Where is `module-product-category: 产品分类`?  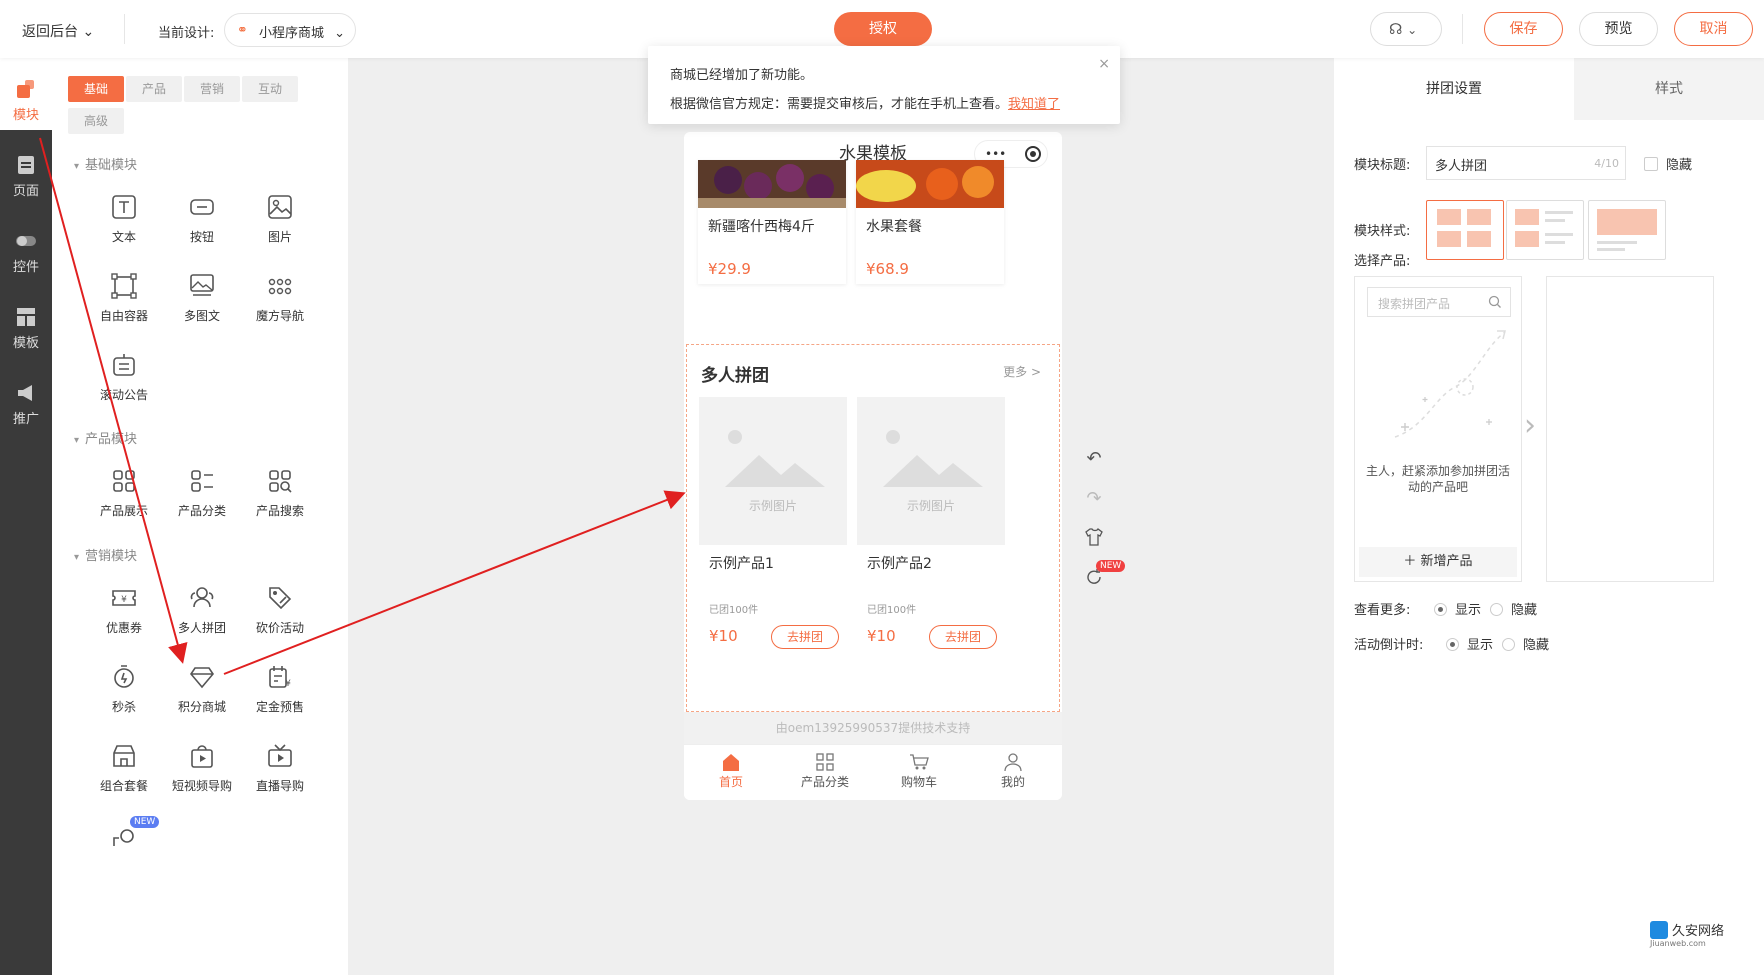
module-product-category: 产品分类 is located at coordinates (202, 498).